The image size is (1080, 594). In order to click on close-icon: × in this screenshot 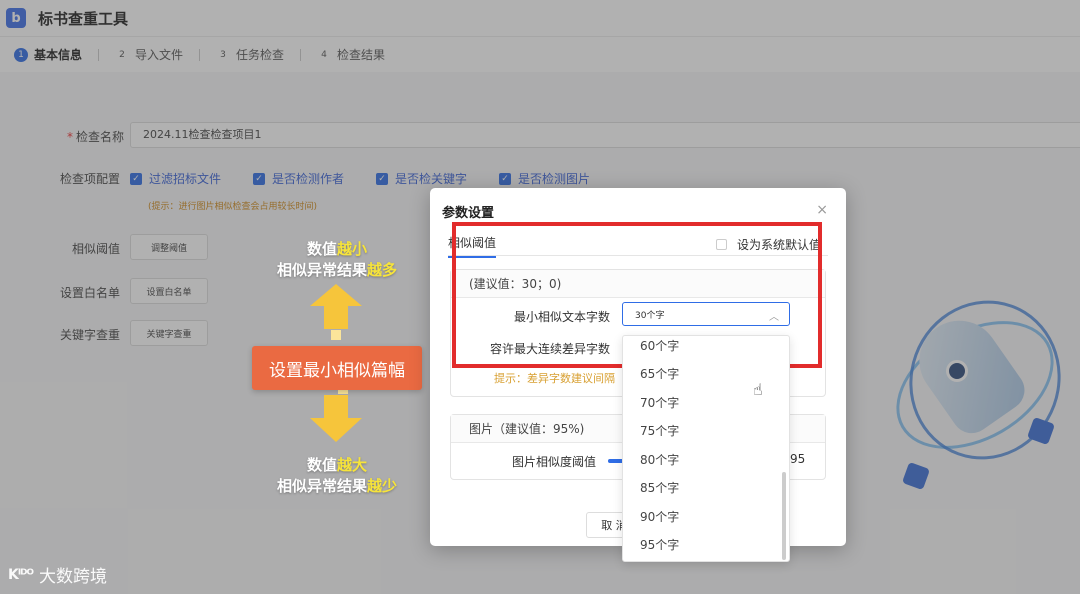, I will do `click(822, 210)`.